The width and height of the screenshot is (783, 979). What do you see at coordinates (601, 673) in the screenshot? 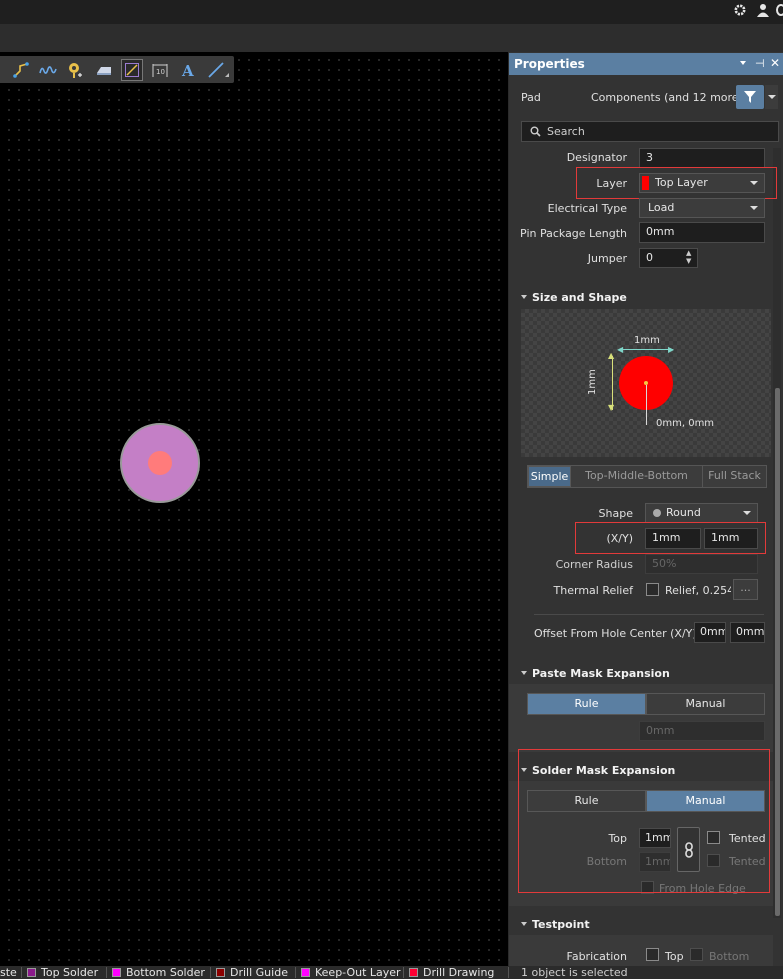
I see `paste-mask-title: Paste Mask Expansion` at bounding box center [601, 673].